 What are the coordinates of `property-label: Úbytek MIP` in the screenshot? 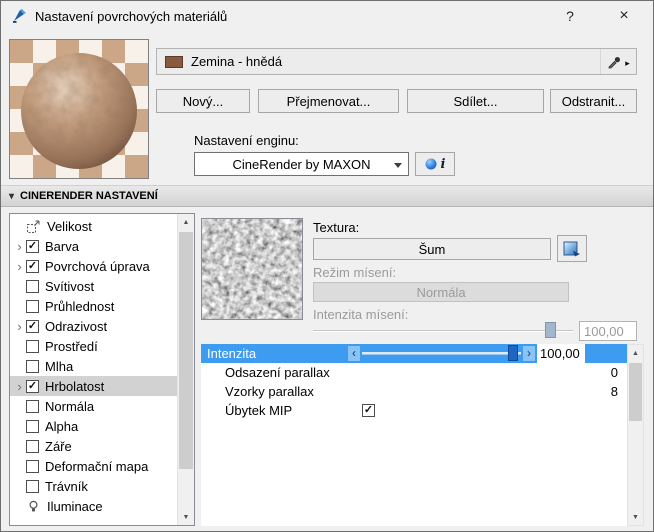 It's located at (259, 410).